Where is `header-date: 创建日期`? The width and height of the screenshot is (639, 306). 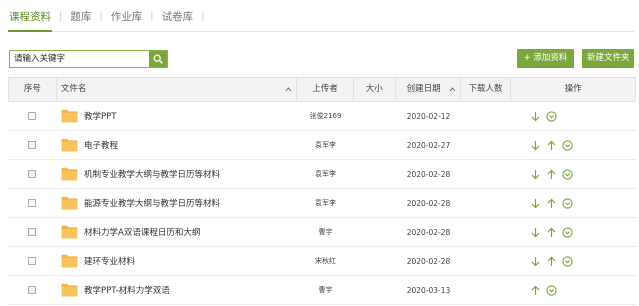 header-date: 创建日期 is located at coordinates (428, 89).